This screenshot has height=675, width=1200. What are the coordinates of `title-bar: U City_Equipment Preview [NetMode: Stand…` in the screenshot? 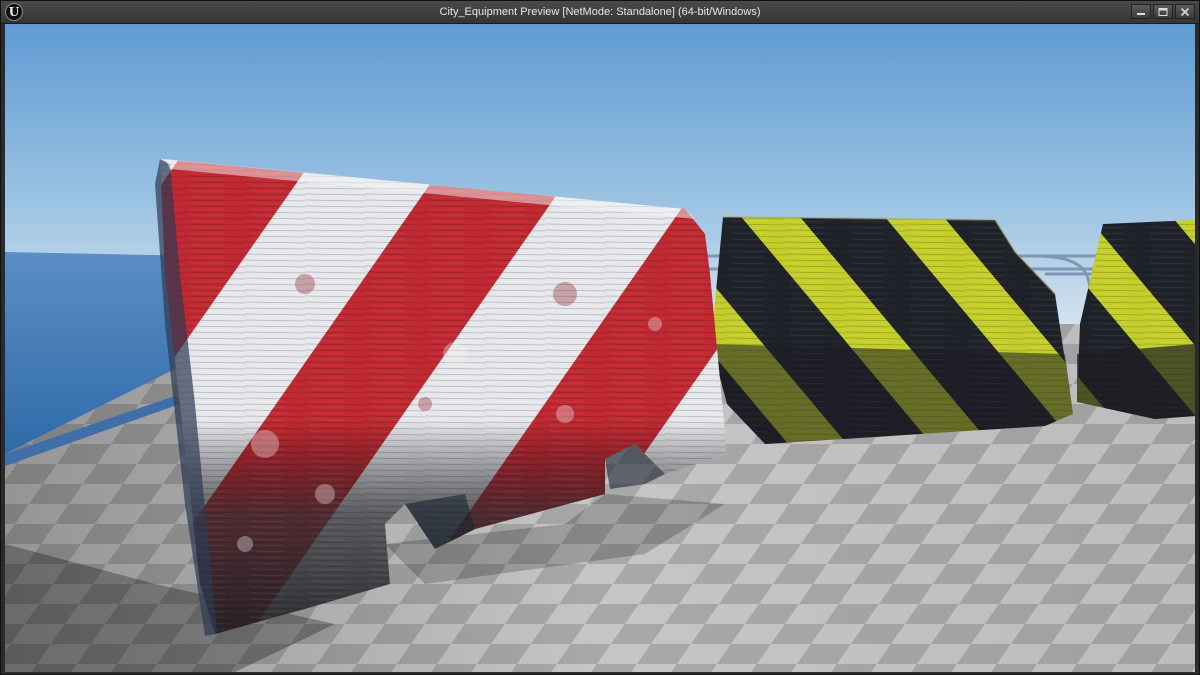 It's located at (600, 12).